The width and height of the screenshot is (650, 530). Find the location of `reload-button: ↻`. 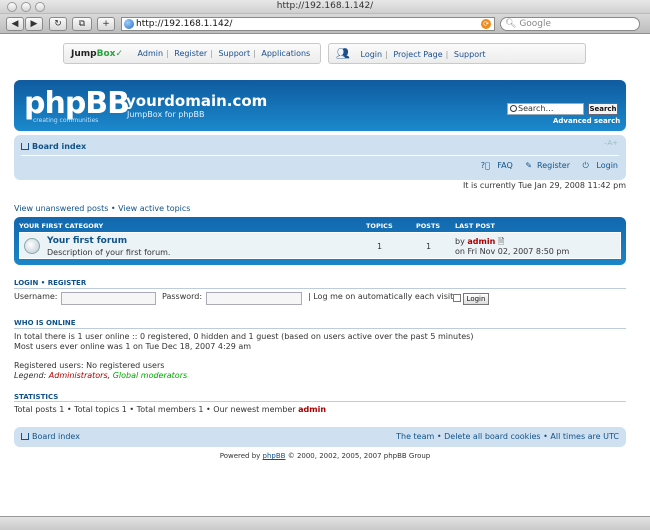

reload-button: ↻ is located at coordinates (58, 24).